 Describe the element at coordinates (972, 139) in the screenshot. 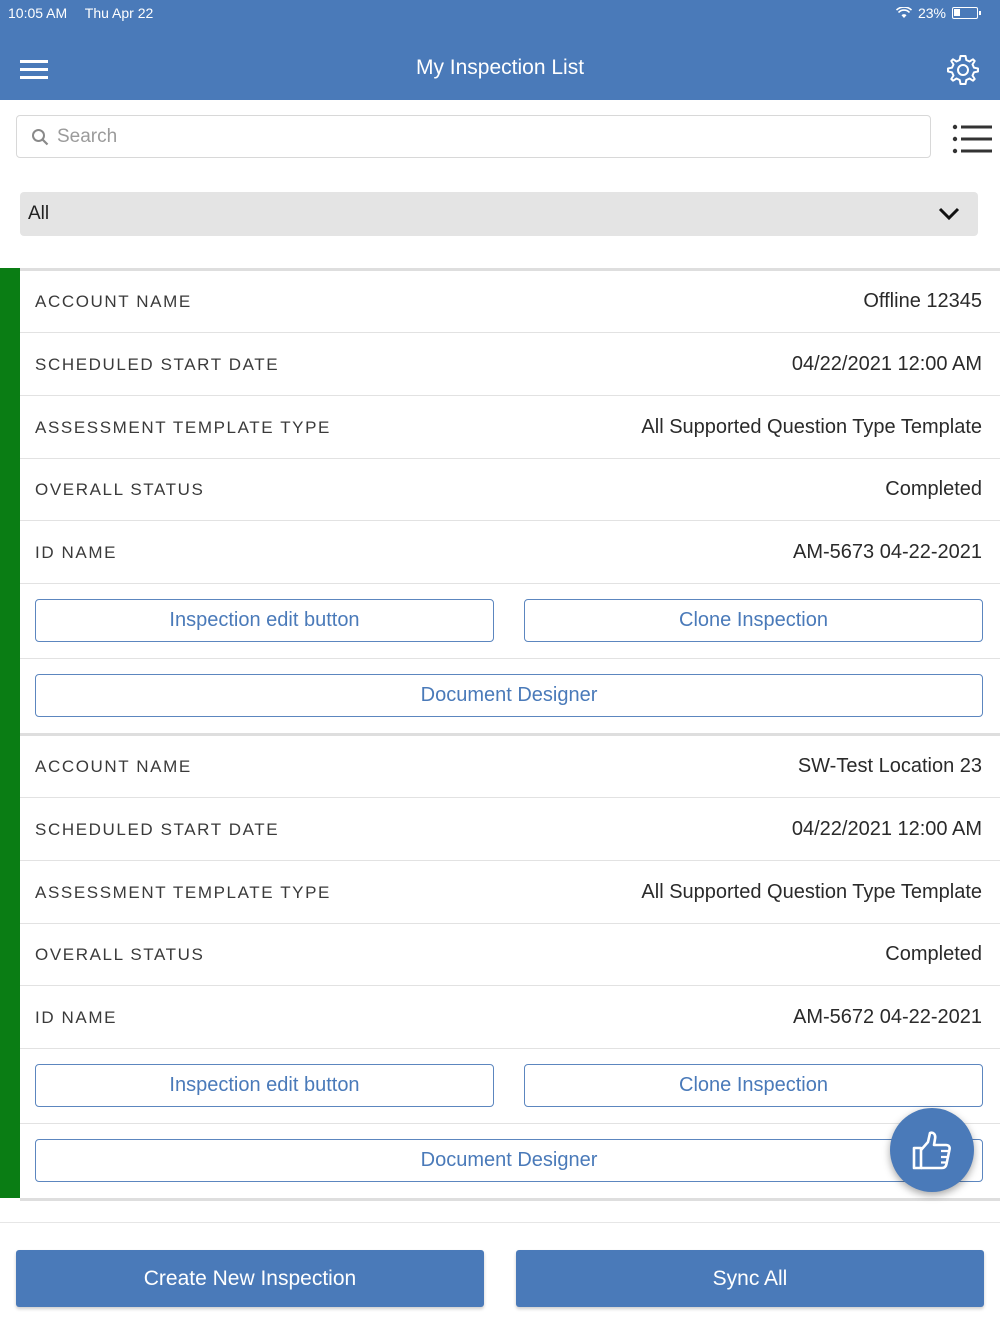

I see `list-icon` at that location.